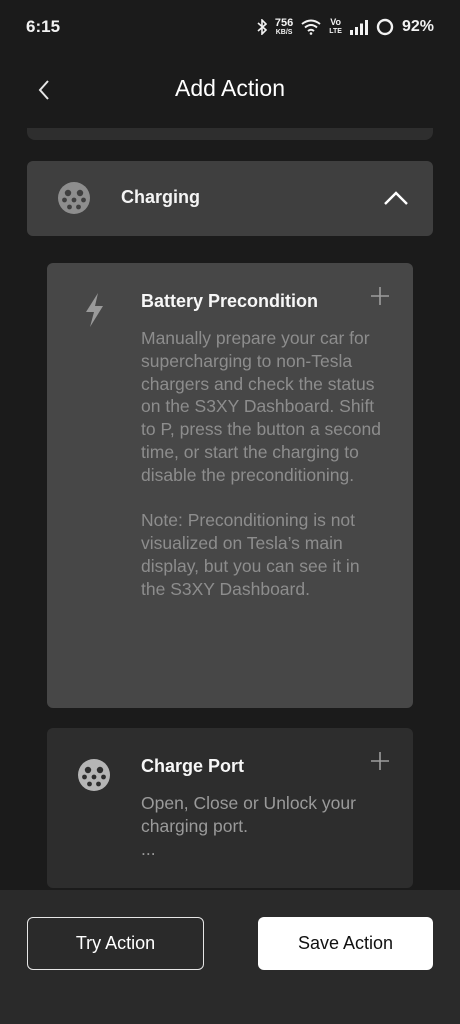  I want to click on chevron-left-icon, so click(43, 90).